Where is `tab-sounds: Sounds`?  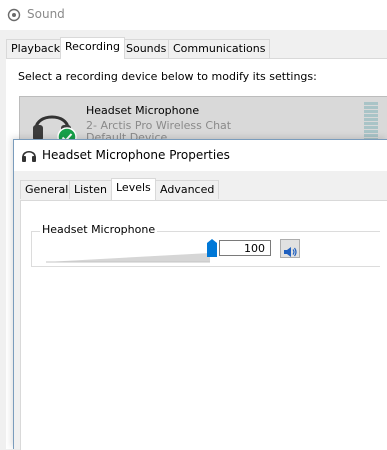
tab-sounds: Sounds is located at coordinates (146, 48).